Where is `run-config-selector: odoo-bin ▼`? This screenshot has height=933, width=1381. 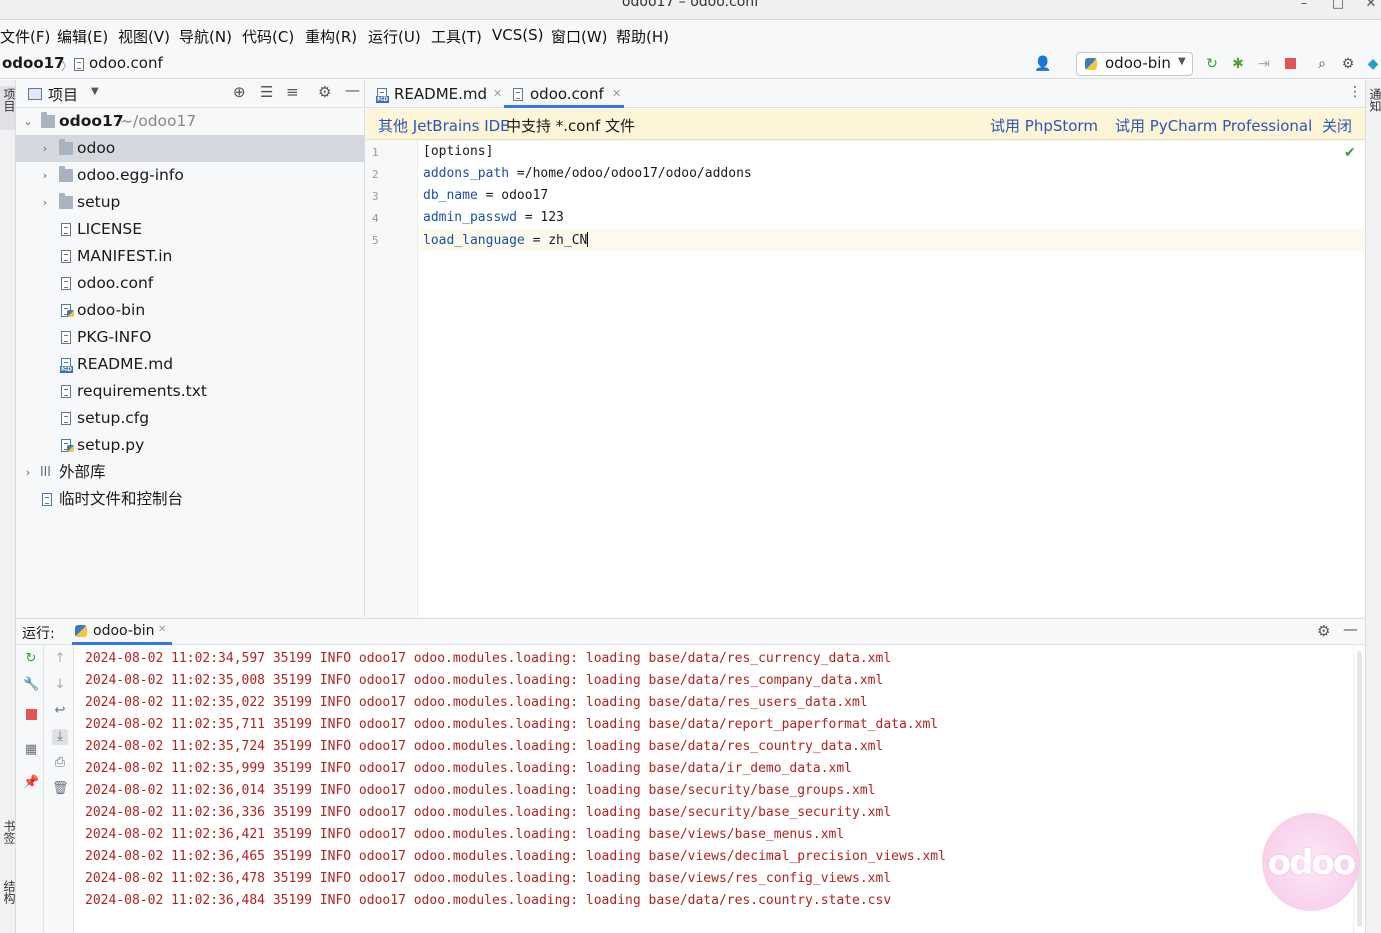
run-config-selector: odoo-bin ▼ is located at coordinates (1134, 64).